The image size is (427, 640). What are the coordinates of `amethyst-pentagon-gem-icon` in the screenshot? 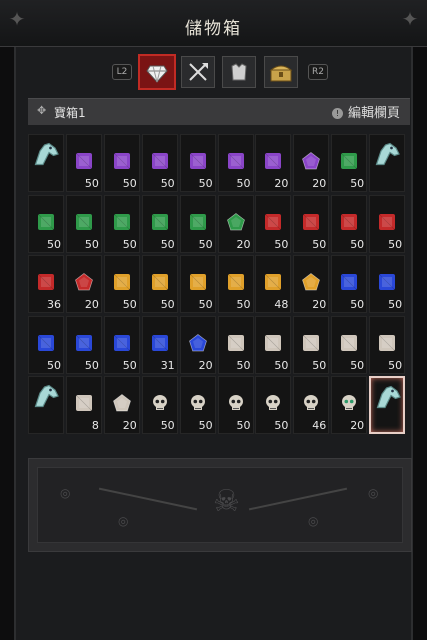 It's located at (311, 161).